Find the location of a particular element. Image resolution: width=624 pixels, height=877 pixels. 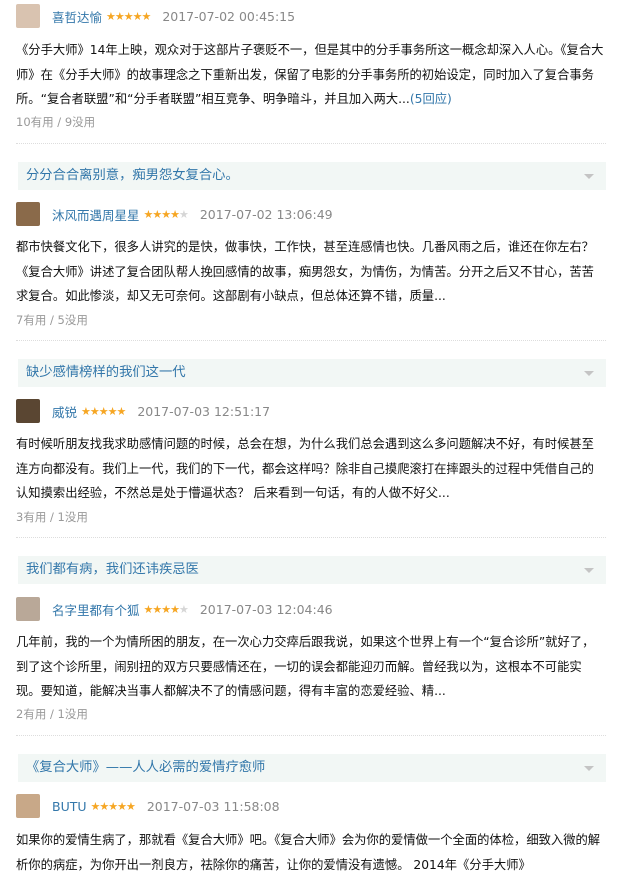

review-time: 2017-07-03 12:04:46 is located at coordinates (266, 609).